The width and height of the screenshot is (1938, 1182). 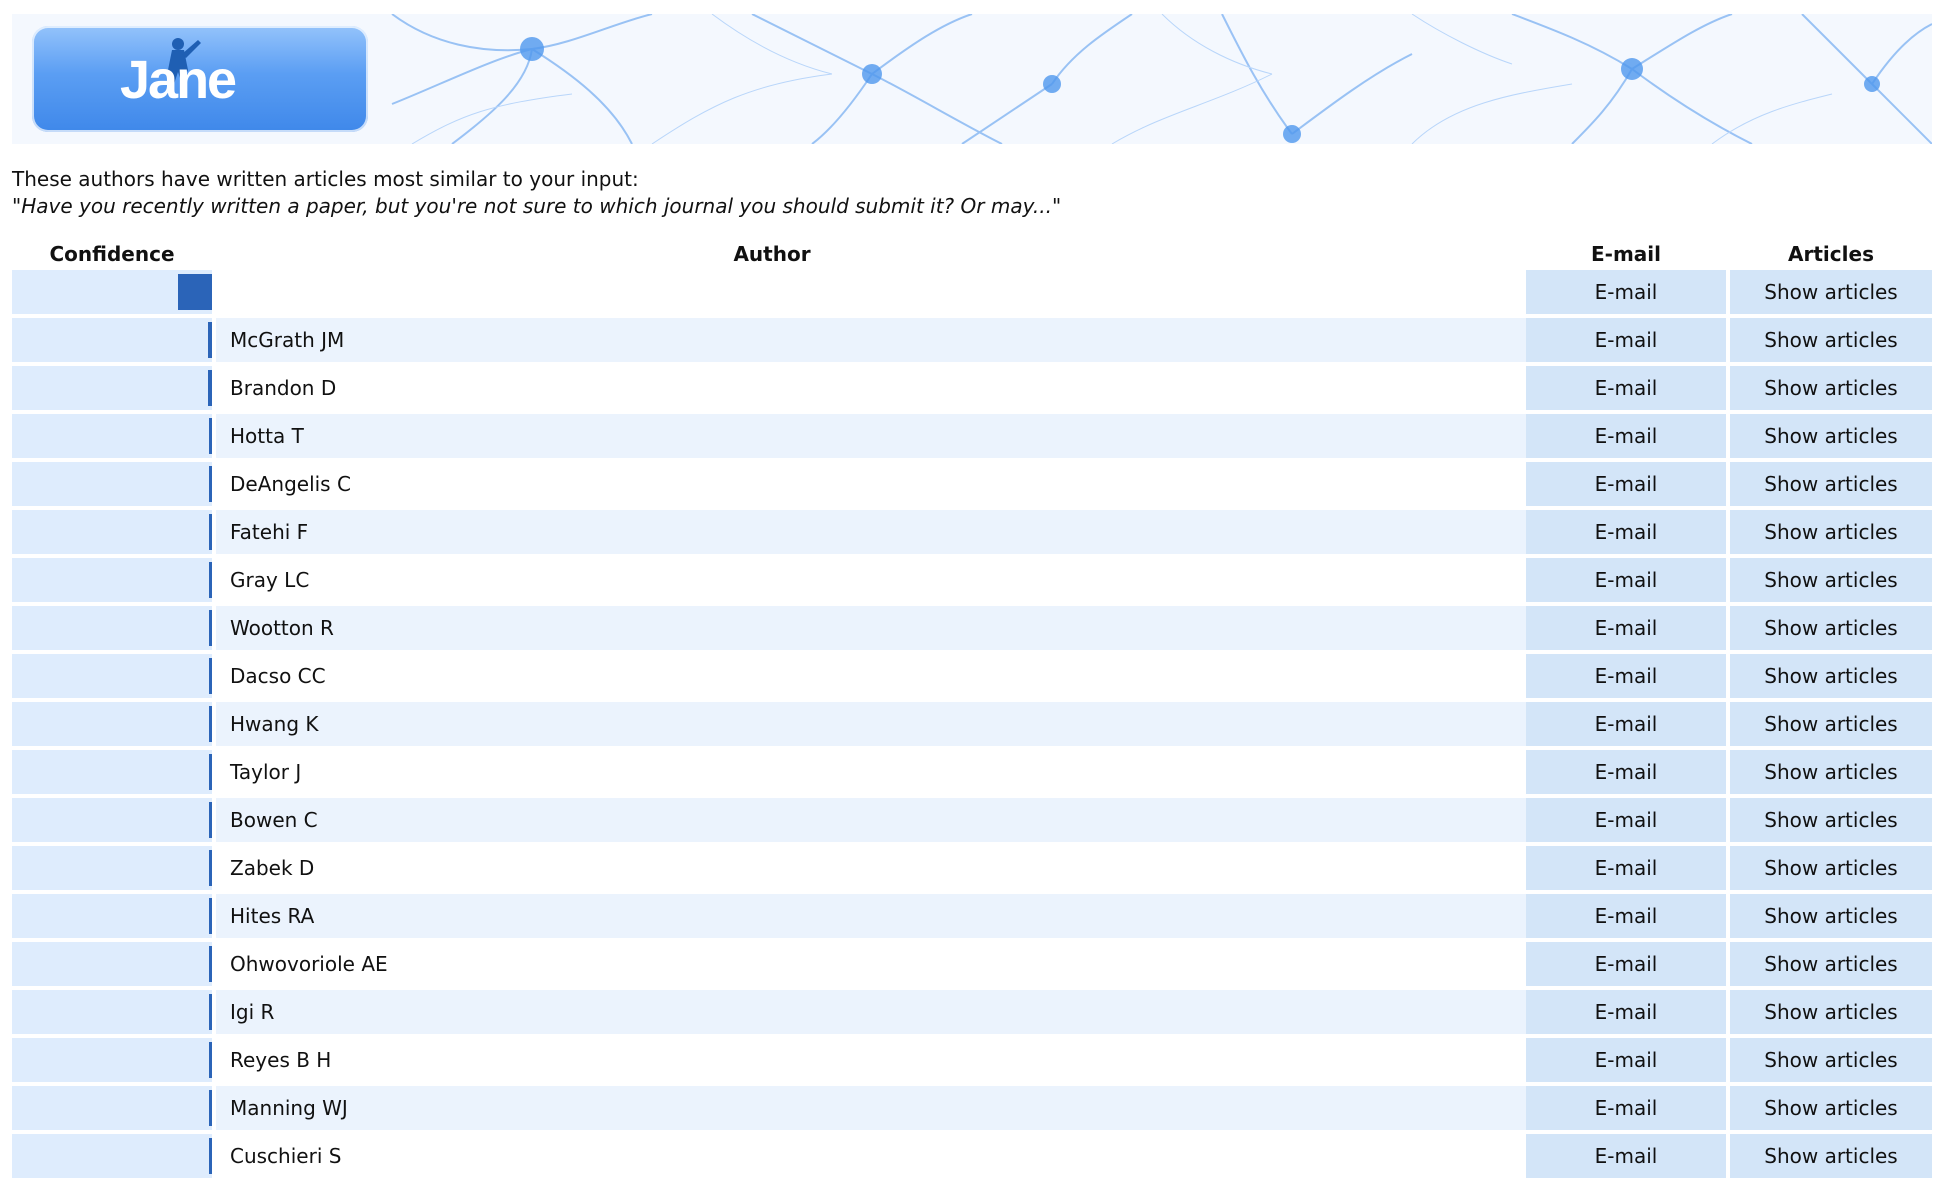 I want to click on table-row: DeAngelis C E-mail Show articles, so click(x=973, y=484).